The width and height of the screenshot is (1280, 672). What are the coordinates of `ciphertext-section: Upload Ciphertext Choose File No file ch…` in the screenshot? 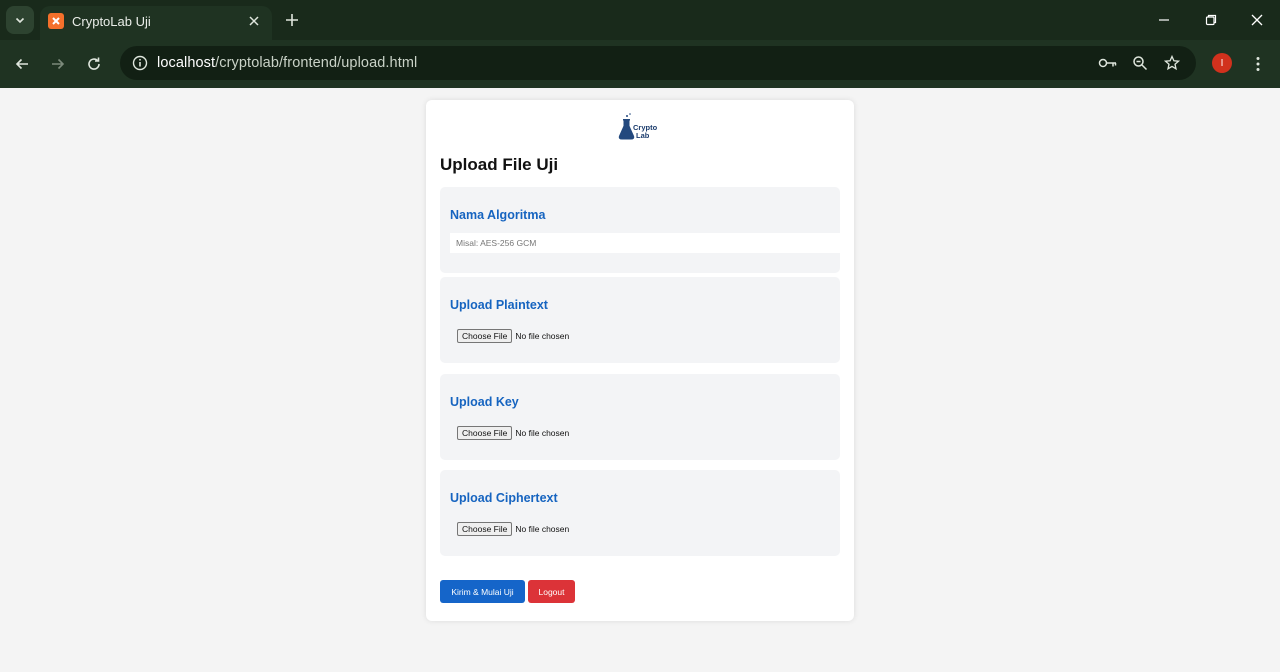 It's located at (640, 513).